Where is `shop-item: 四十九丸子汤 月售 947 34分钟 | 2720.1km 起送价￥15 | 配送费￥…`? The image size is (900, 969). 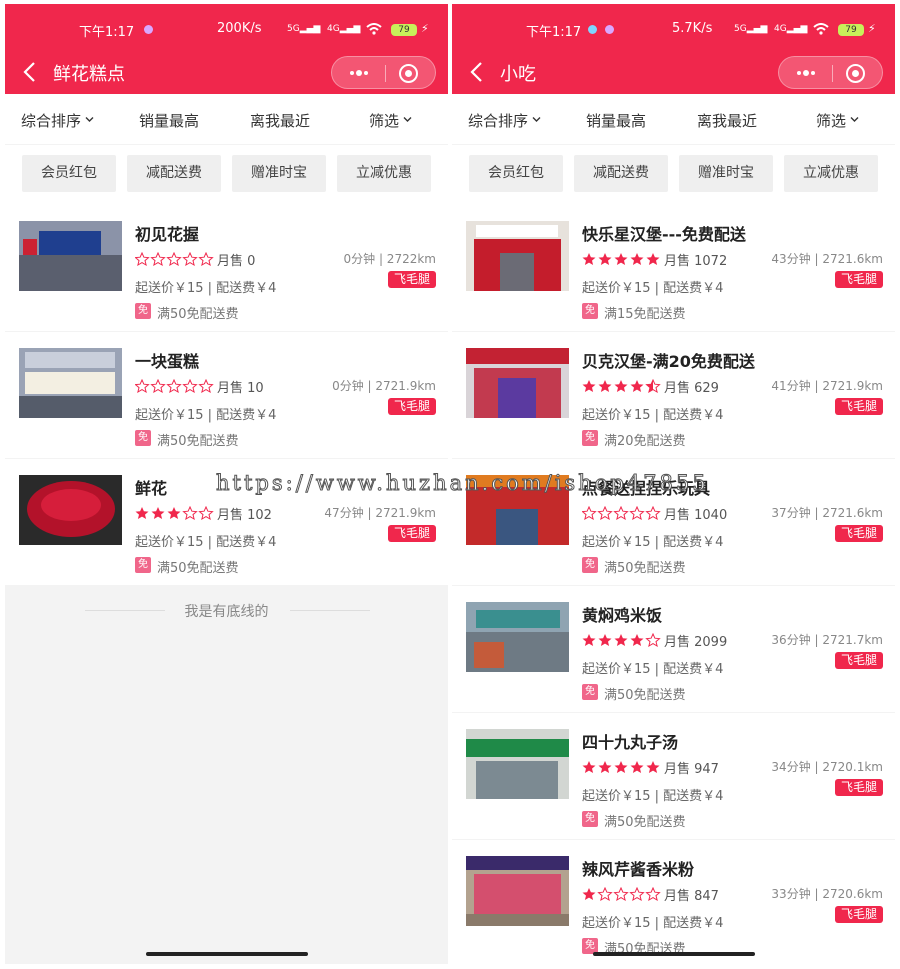 shop-item: 四十九丸子汤 月售 947 34分钟 | 2720.1km 起送价￥15 | 配送费￥… is located at coordinates (673, 776).